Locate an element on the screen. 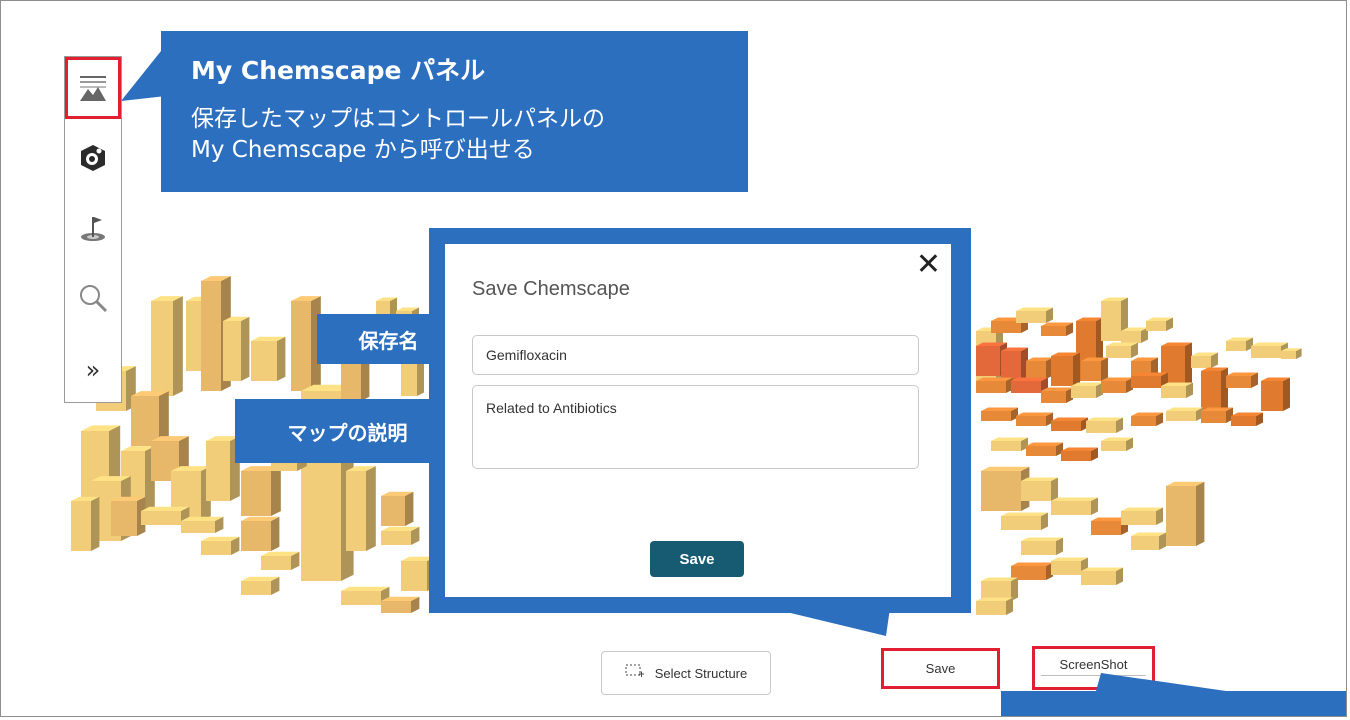 Image resolution: width=1350 pixels, height=720 pixels. callout-body-line: My Chemscape から呼び出せる is located at coordinates (363, 150).